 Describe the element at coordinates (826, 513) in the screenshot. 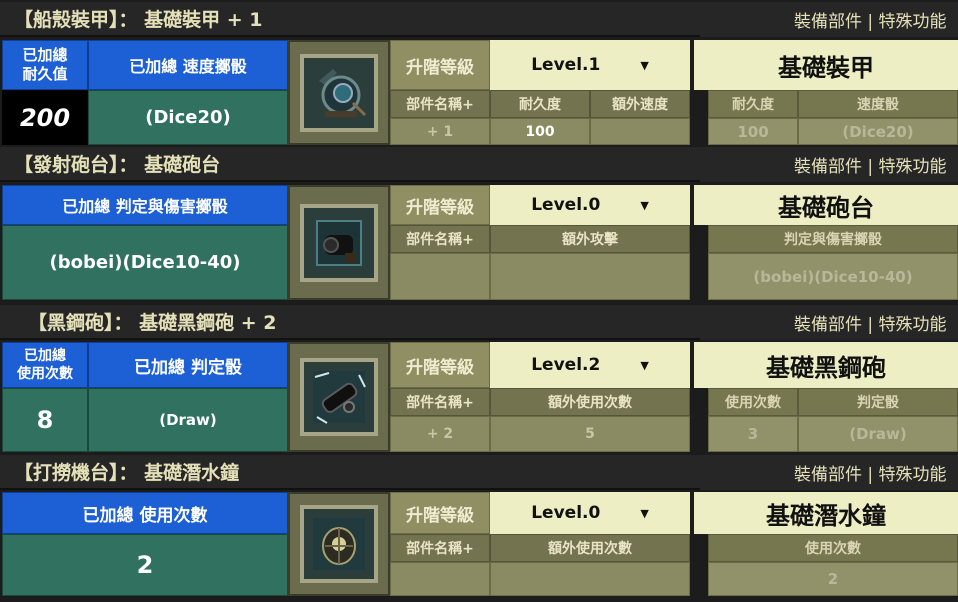

I see `part-name-display: 基礎潛水鐘` at that location.